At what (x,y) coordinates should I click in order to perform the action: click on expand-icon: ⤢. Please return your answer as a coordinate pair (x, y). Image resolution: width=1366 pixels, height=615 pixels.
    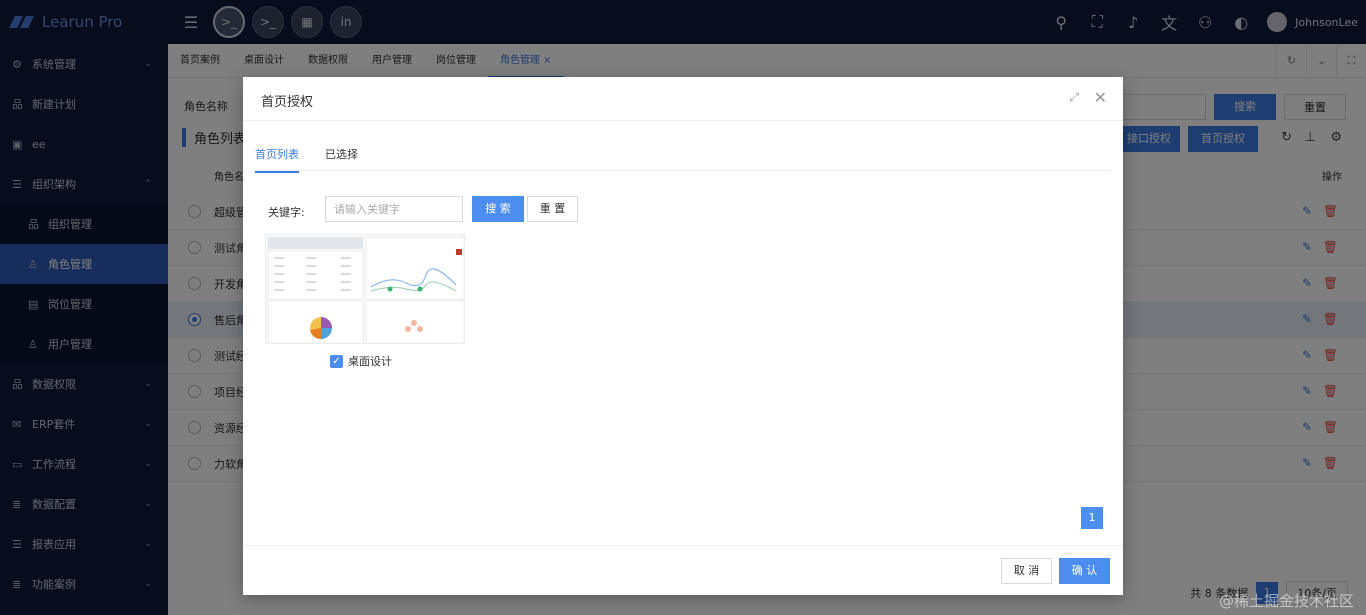
    Looking at the image, I should click on (1074, 97).